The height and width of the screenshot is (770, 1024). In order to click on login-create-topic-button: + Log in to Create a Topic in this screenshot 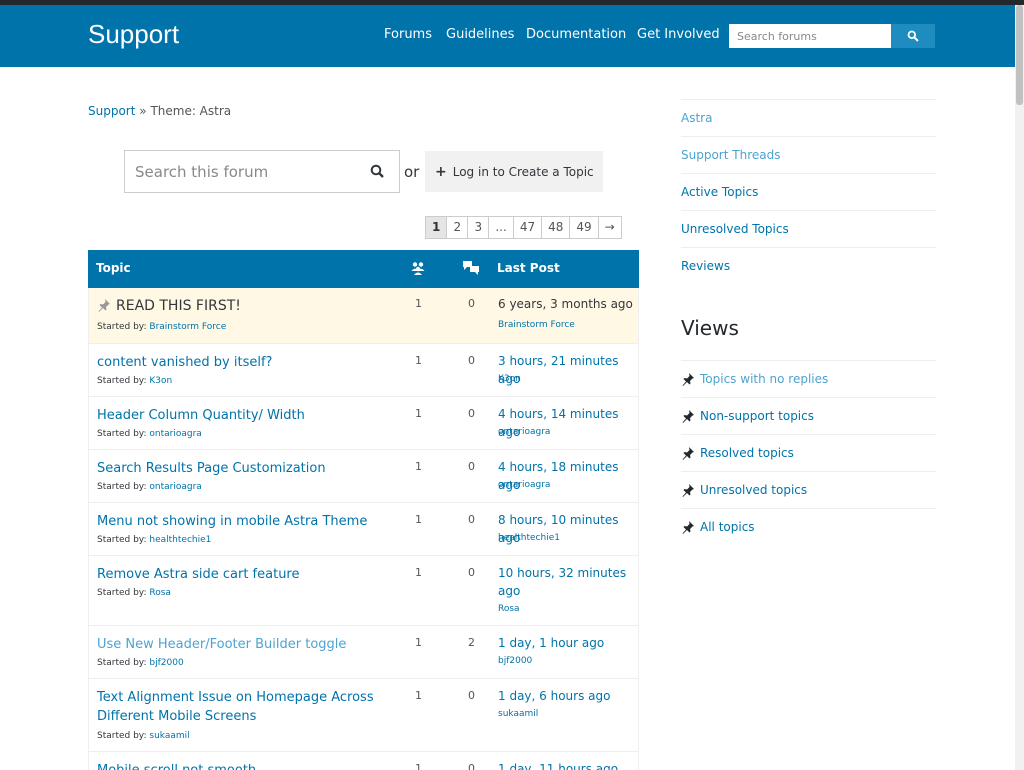, I will do `click(514, 171)`.